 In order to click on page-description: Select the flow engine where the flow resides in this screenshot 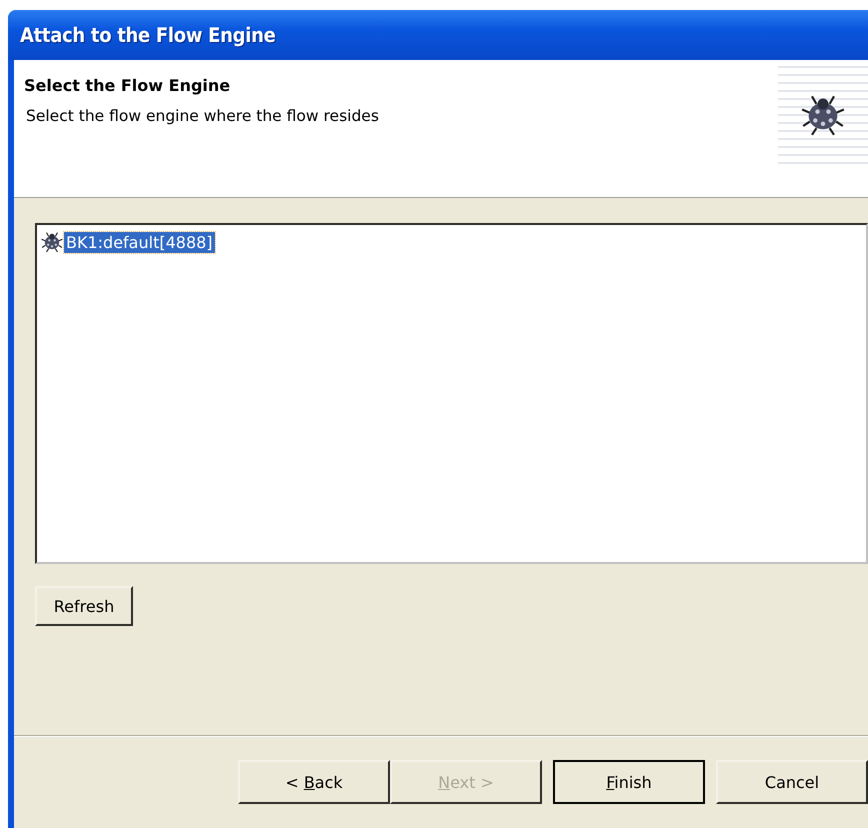, I will do `click(202, 116)`.